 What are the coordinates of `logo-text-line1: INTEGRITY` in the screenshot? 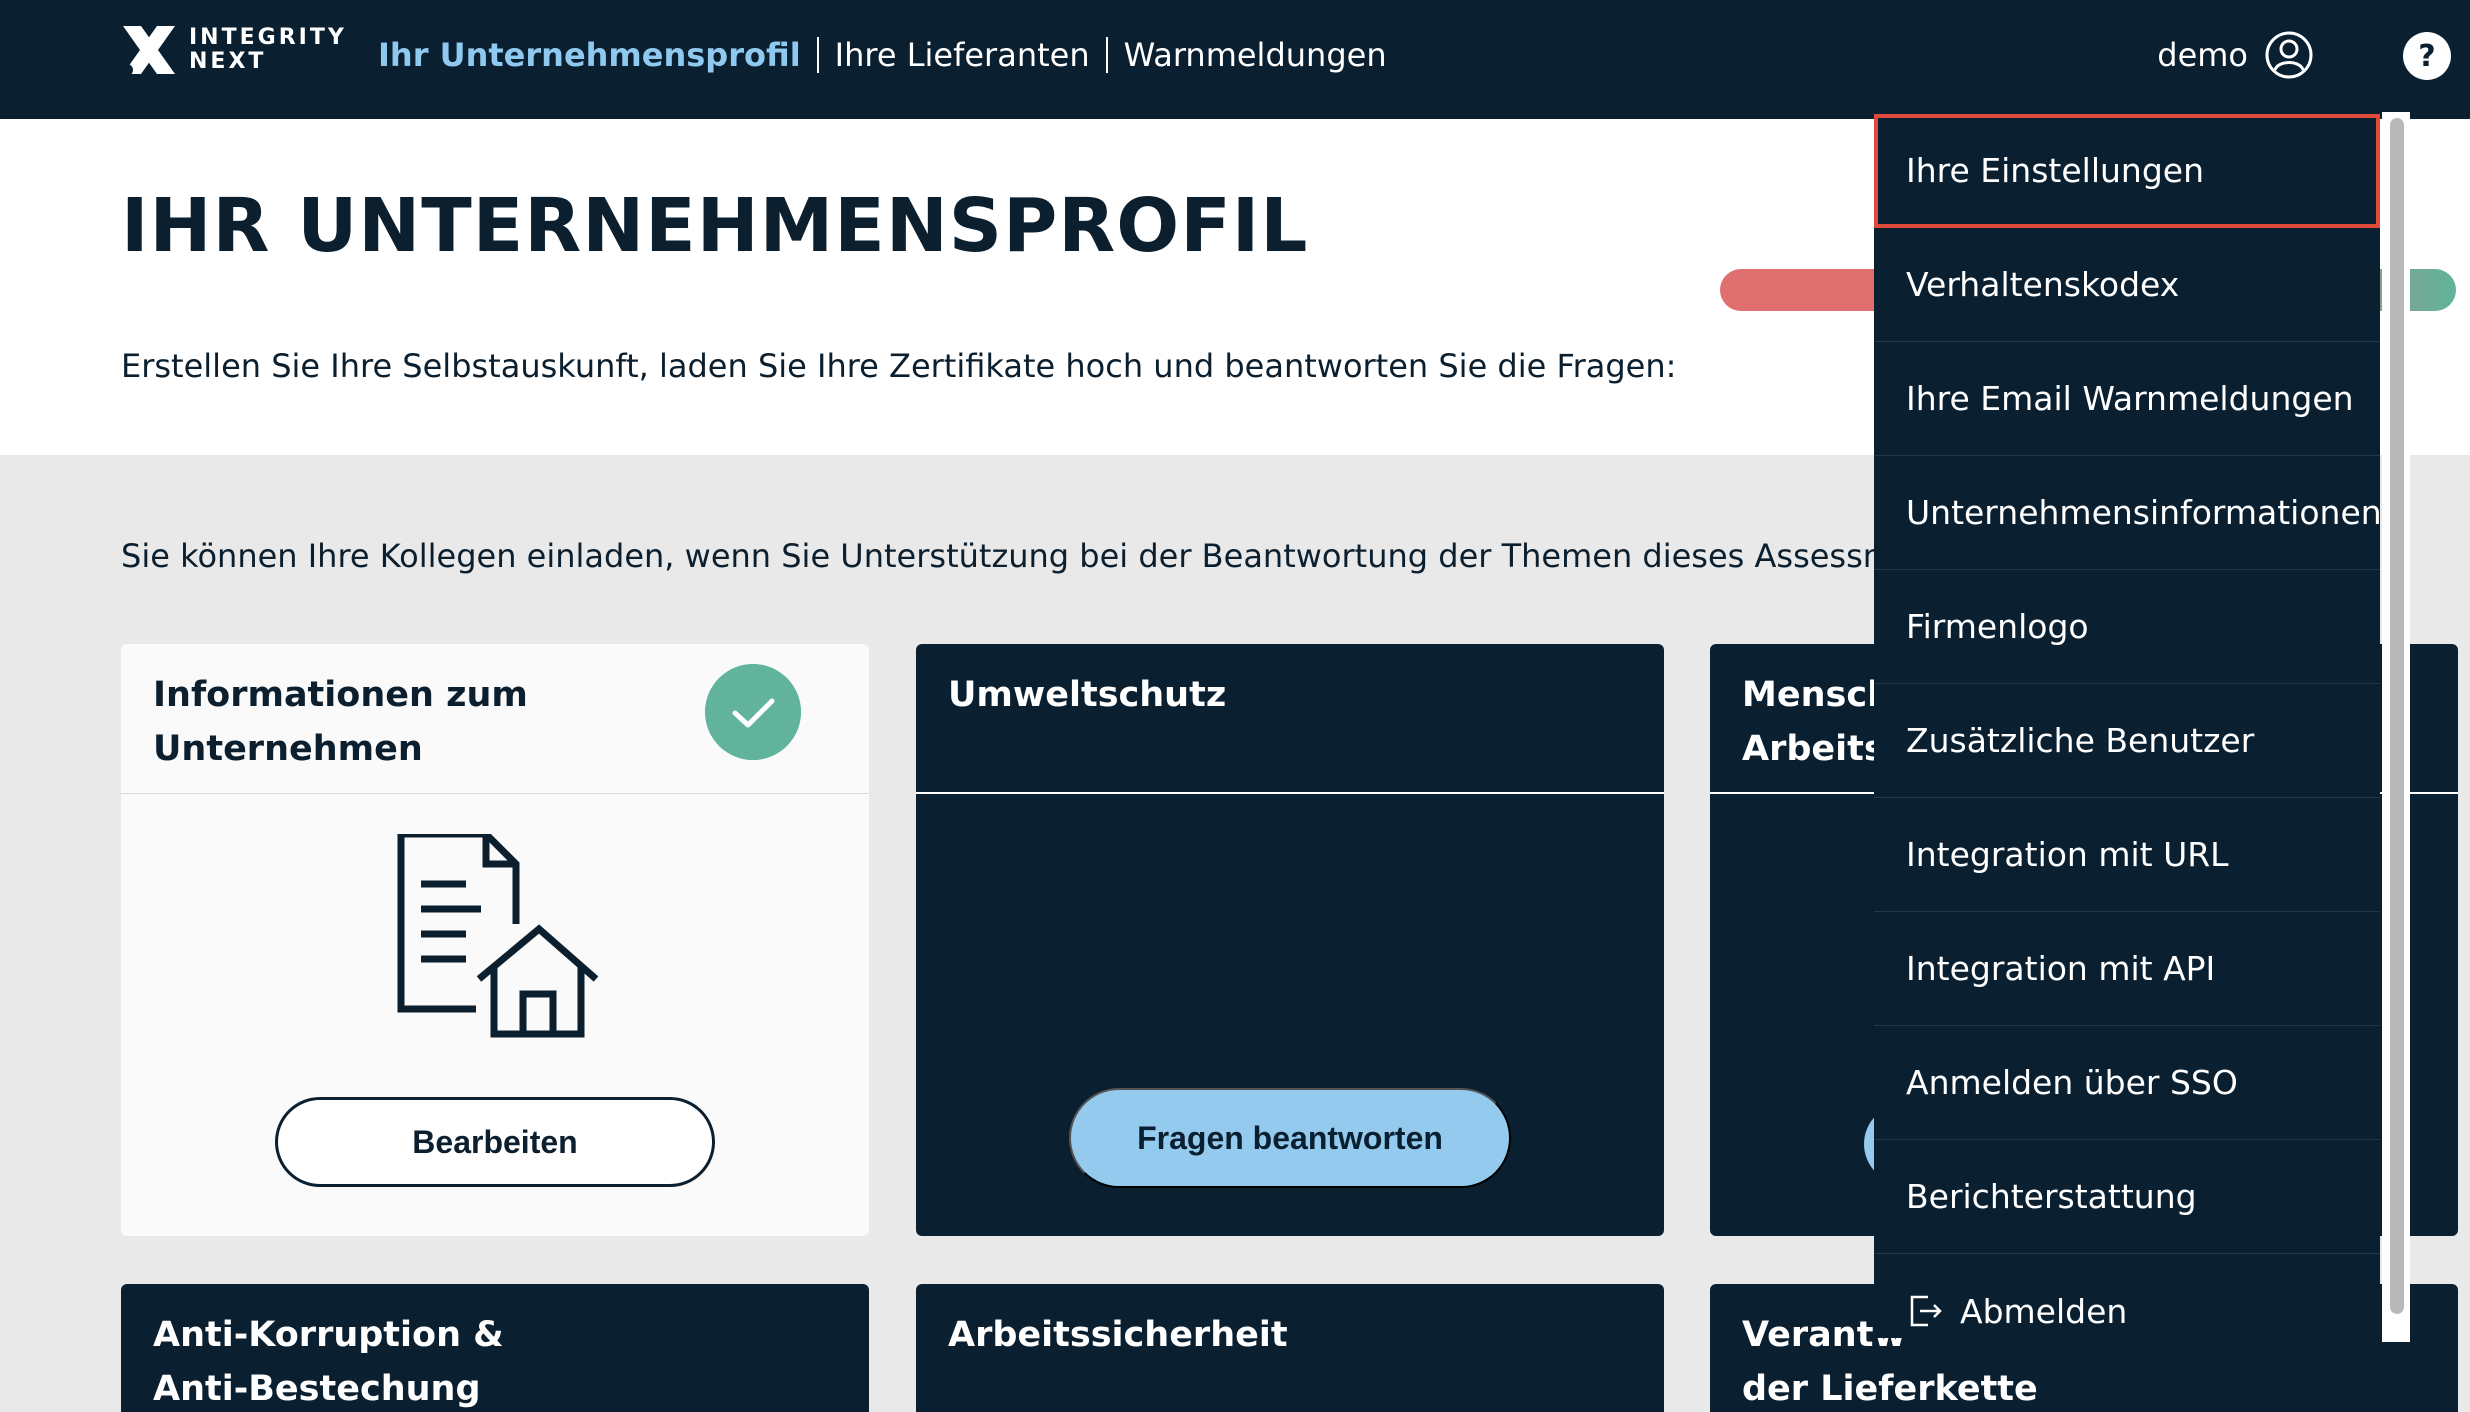 It's located at (268, 37).